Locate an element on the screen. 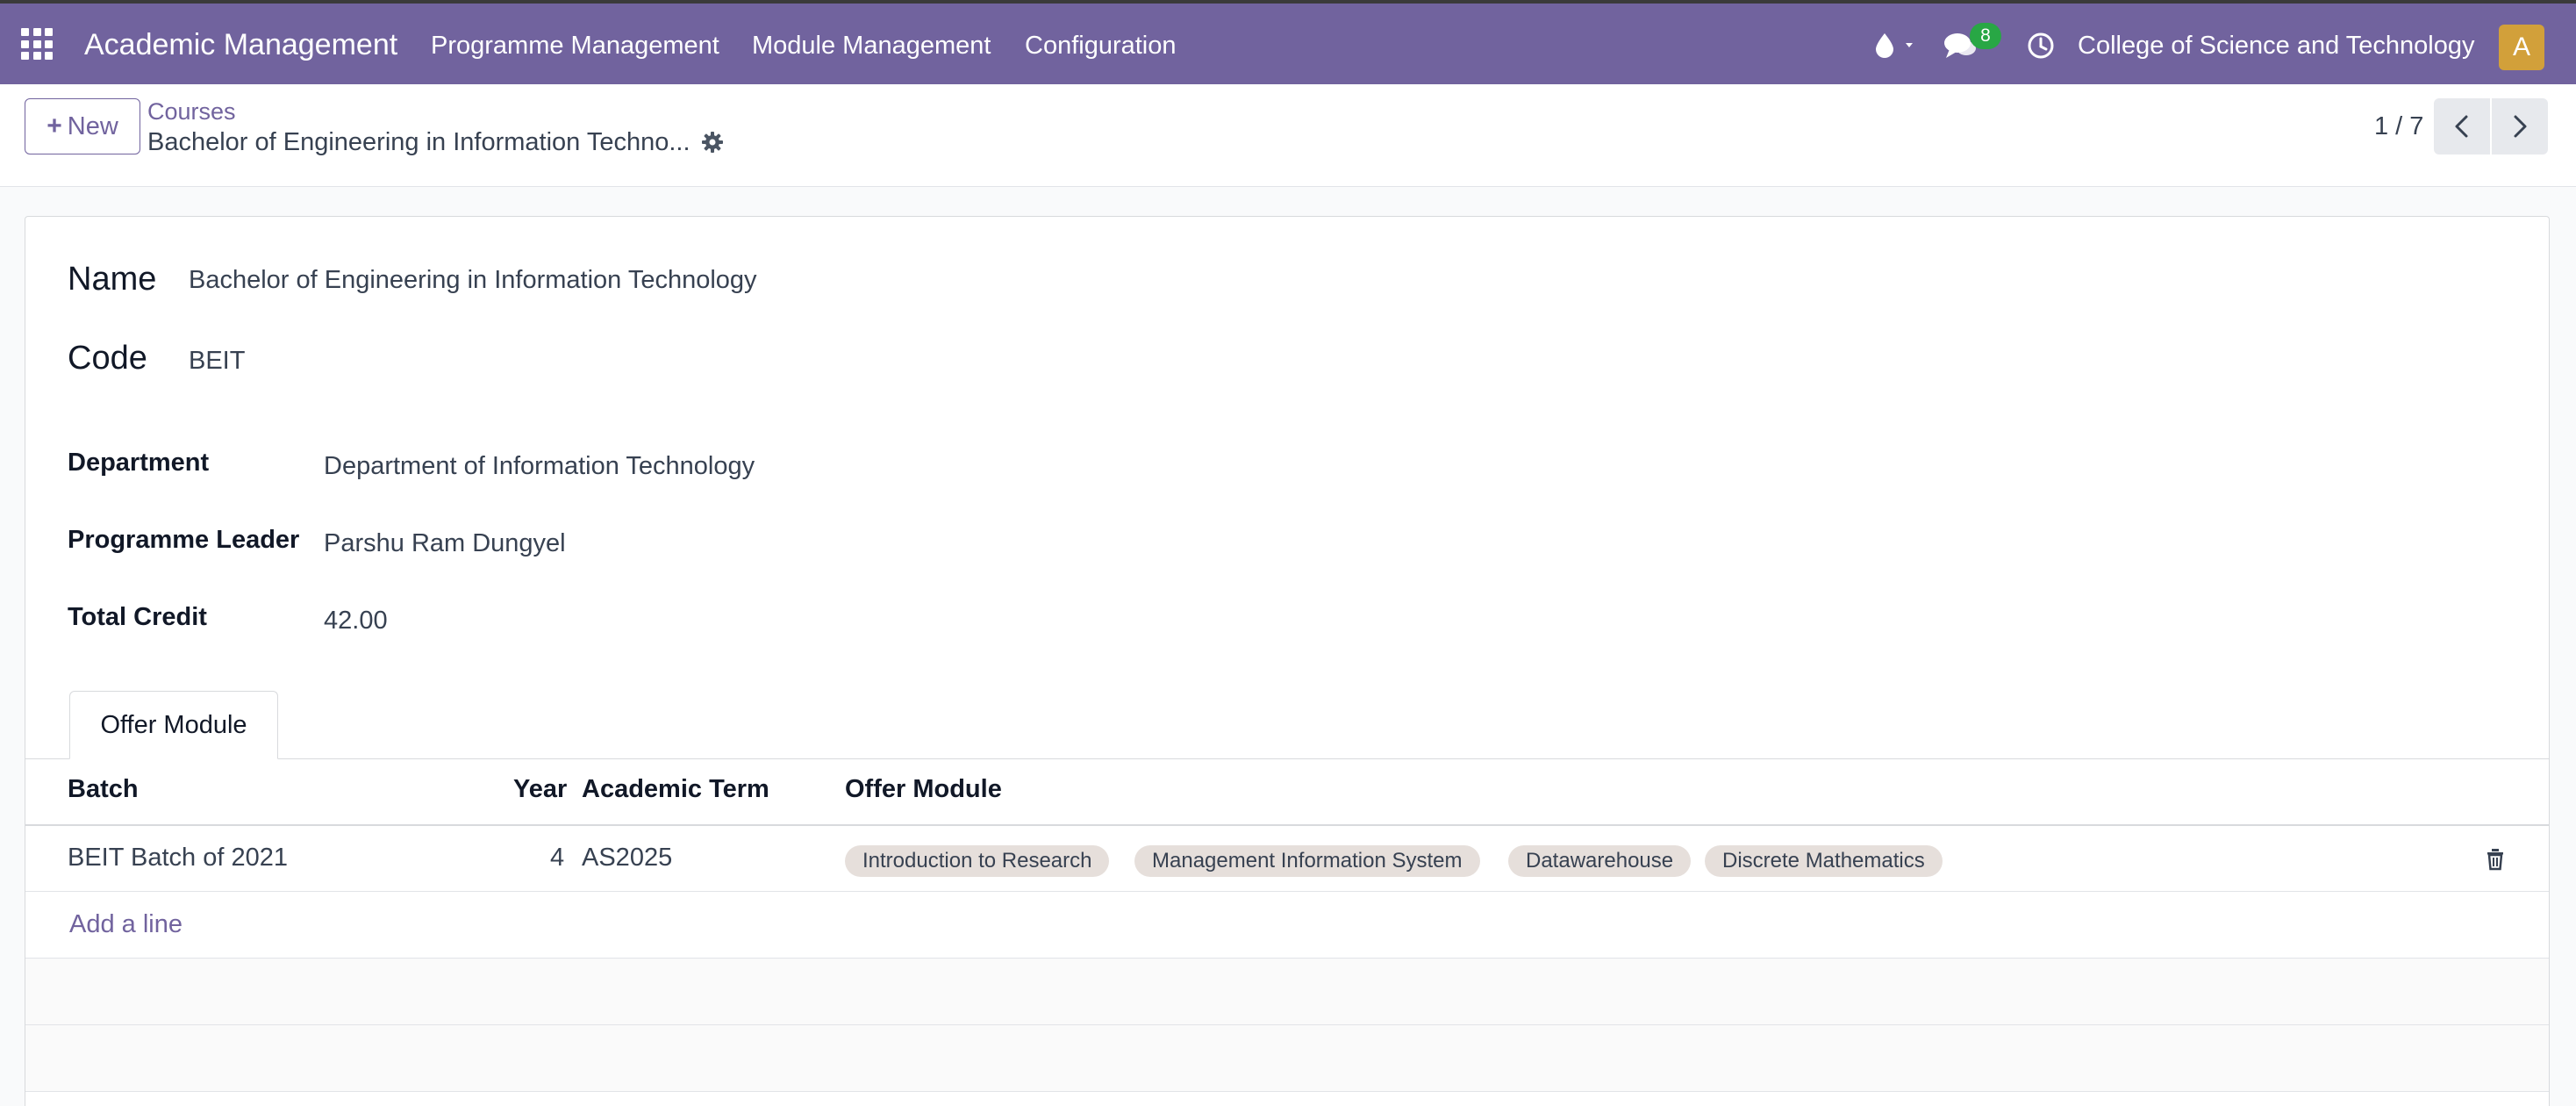 The width and height of the screenshot is (2576, 1106). chevron-right-icon is located at coordinates (2520, 127).